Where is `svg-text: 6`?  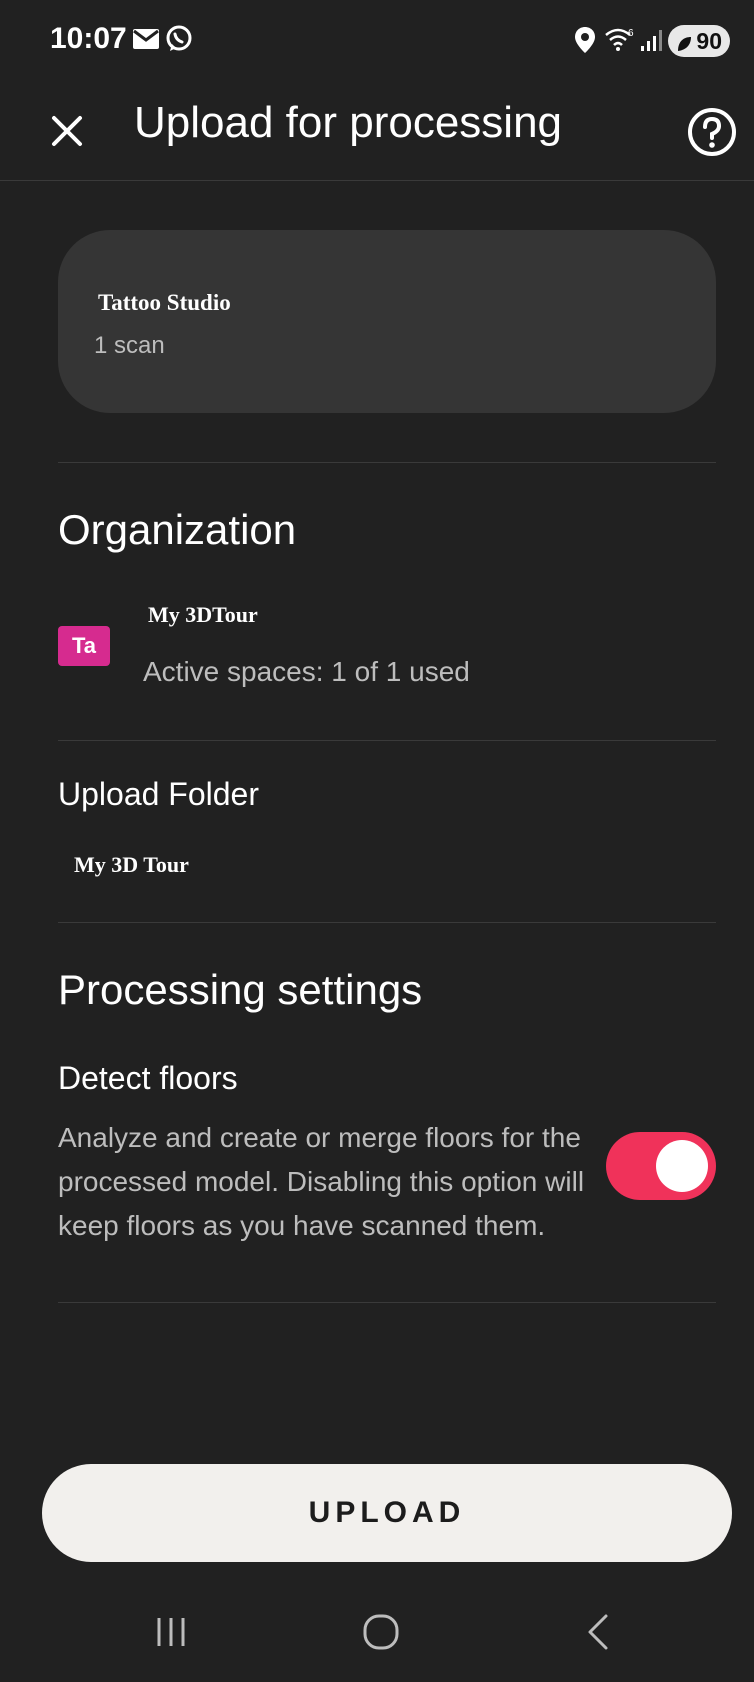 svg-text: 6 is located at coordinates (631, 33).